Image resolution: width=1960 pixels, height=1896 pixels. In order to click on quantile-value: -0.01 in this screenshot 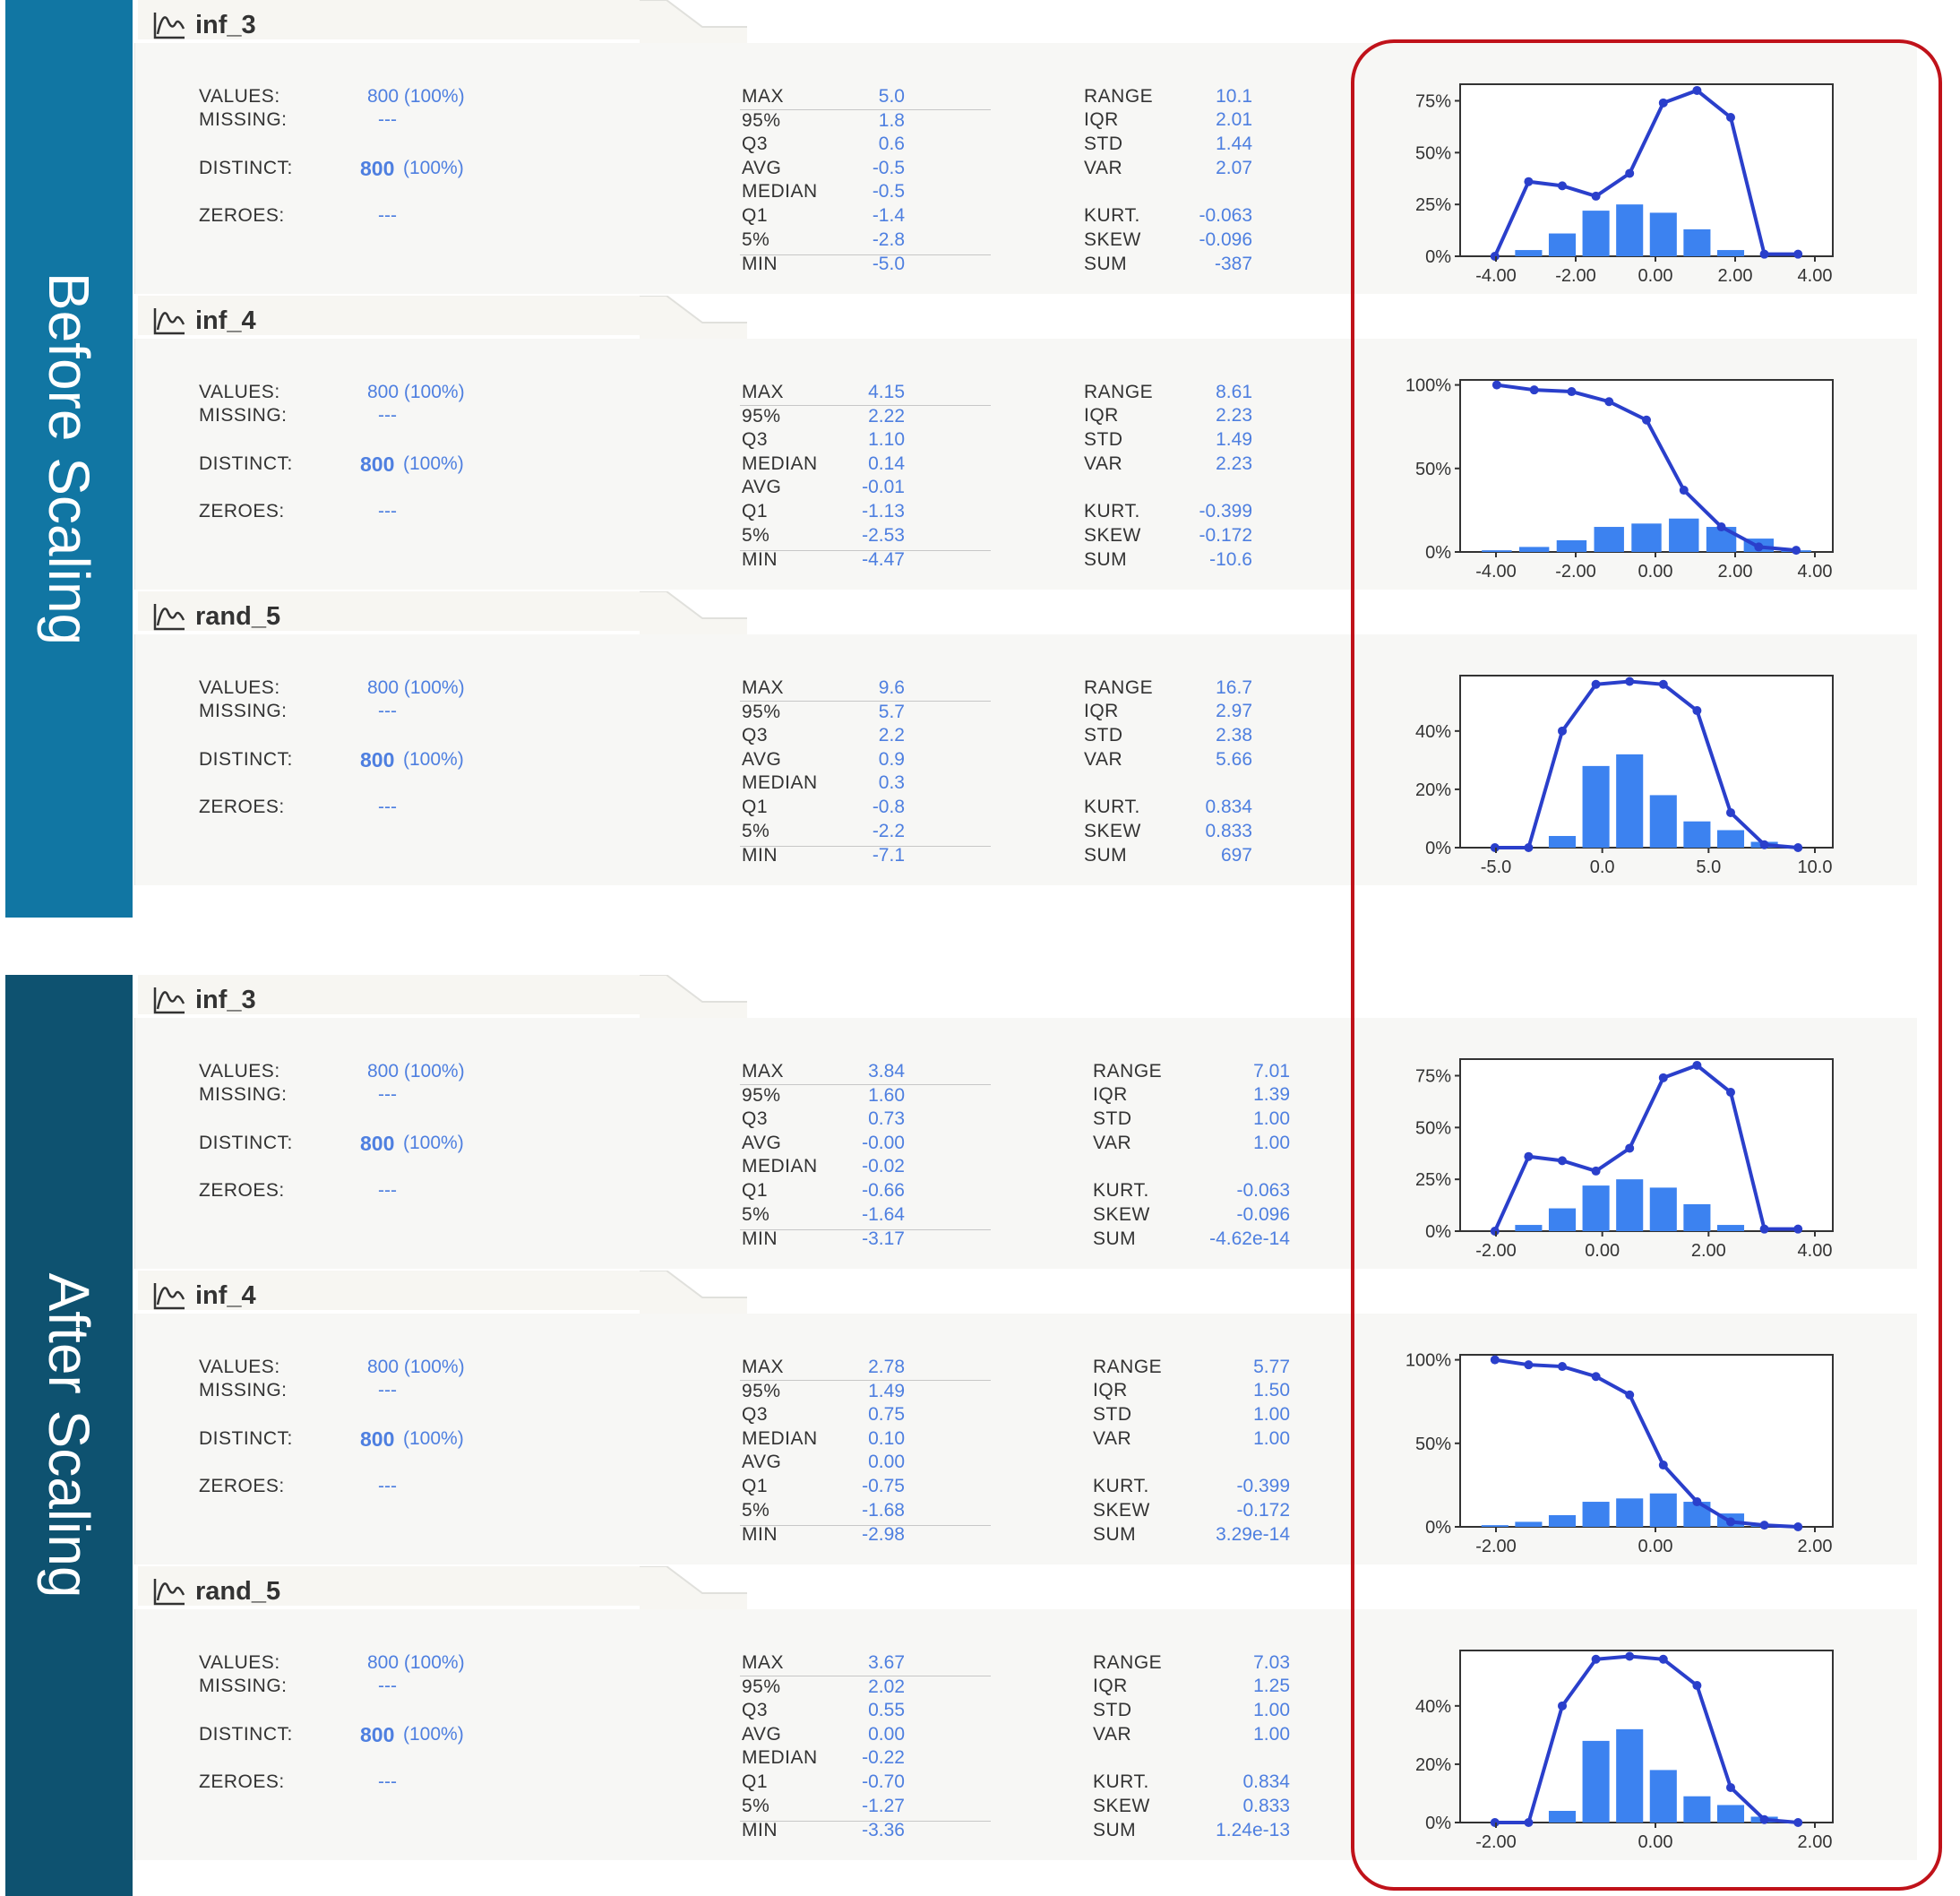, I will do `click(884, 487)`.